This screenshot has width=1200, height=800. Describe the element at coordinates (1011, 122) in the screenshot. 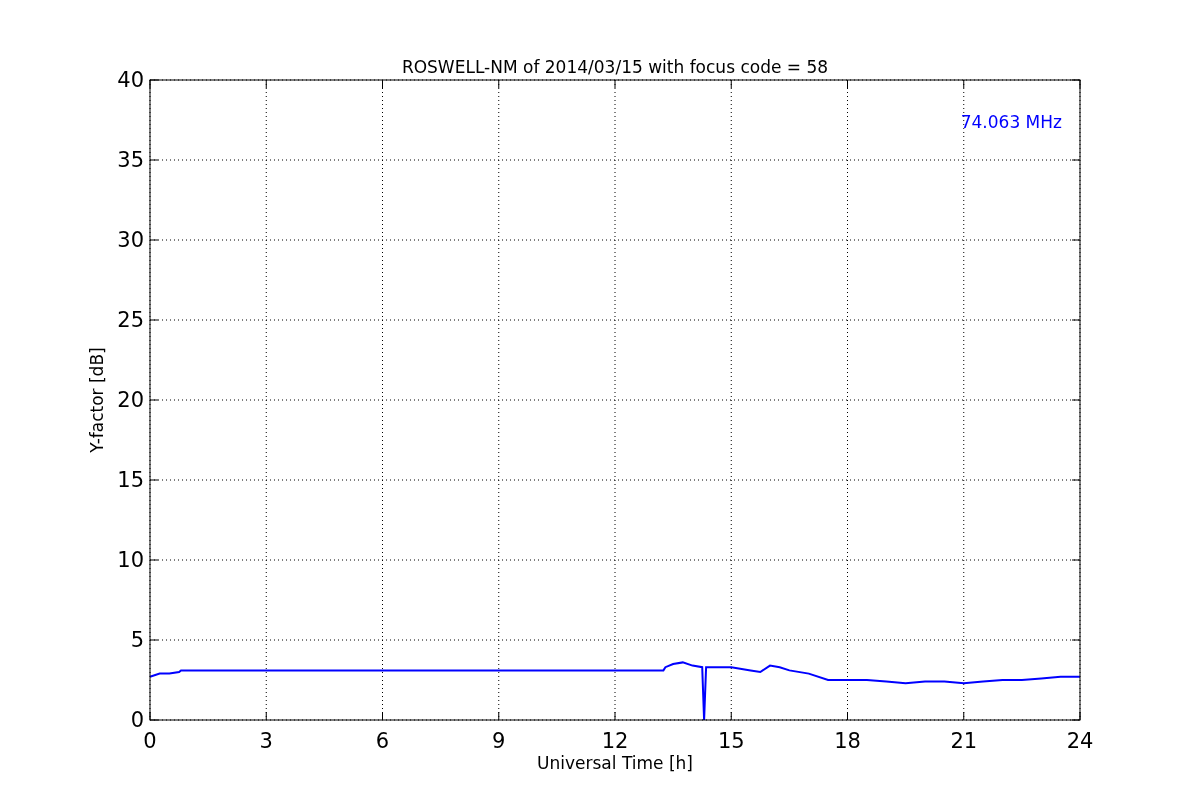

I see `series-label: 74.063 MHz` at that location.